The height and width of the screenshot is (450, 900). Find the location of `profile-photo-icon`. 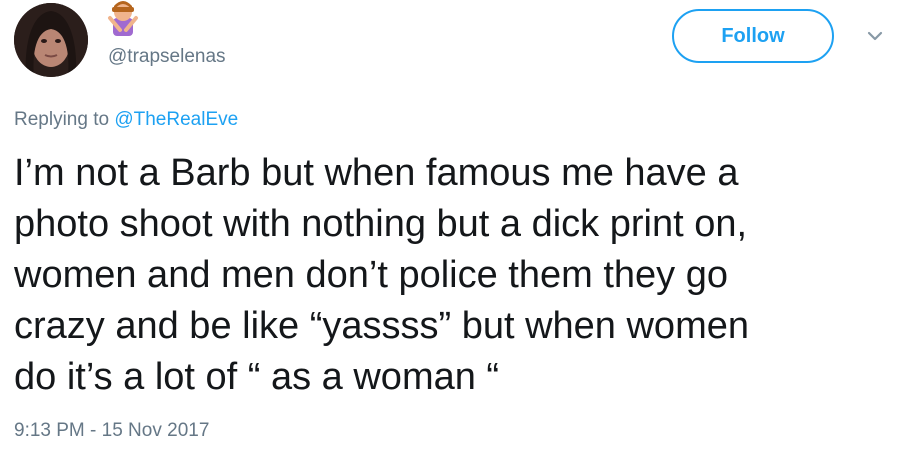

profile-photo-icon is located at coordinates (51, 40).